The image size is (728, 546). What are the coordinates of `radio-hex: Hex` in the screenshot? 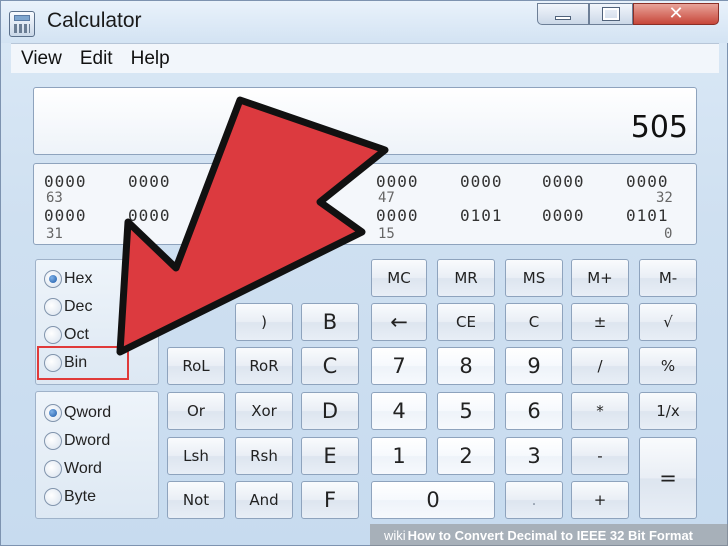 It's located at (68, 279).